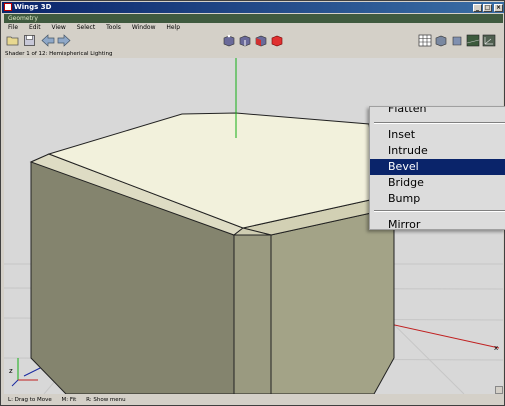  I want to click on menu-help: Help, so click(173, 27).